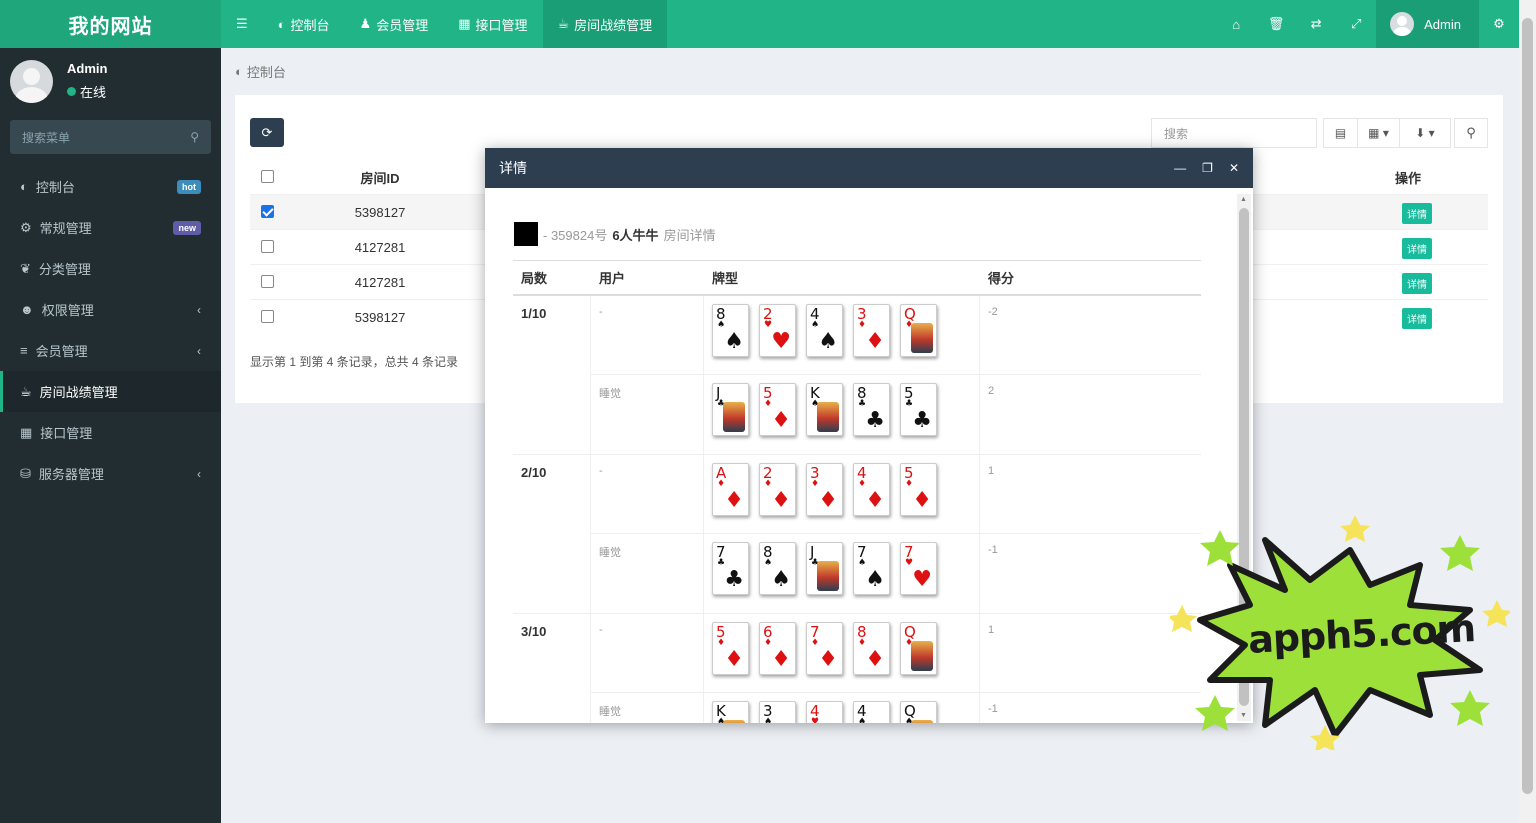  Describe the element at coordinates (1234, 168) in the screenshot. I see `close-icon: ✕` at that location.